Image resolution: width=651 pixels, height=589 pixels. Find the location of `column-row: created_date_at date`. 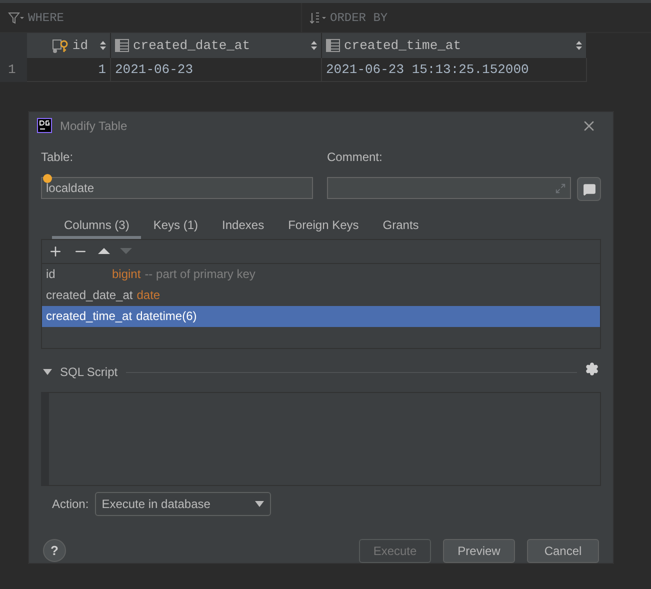

column-row: created_date_at date is located at coordinates (321, 295).